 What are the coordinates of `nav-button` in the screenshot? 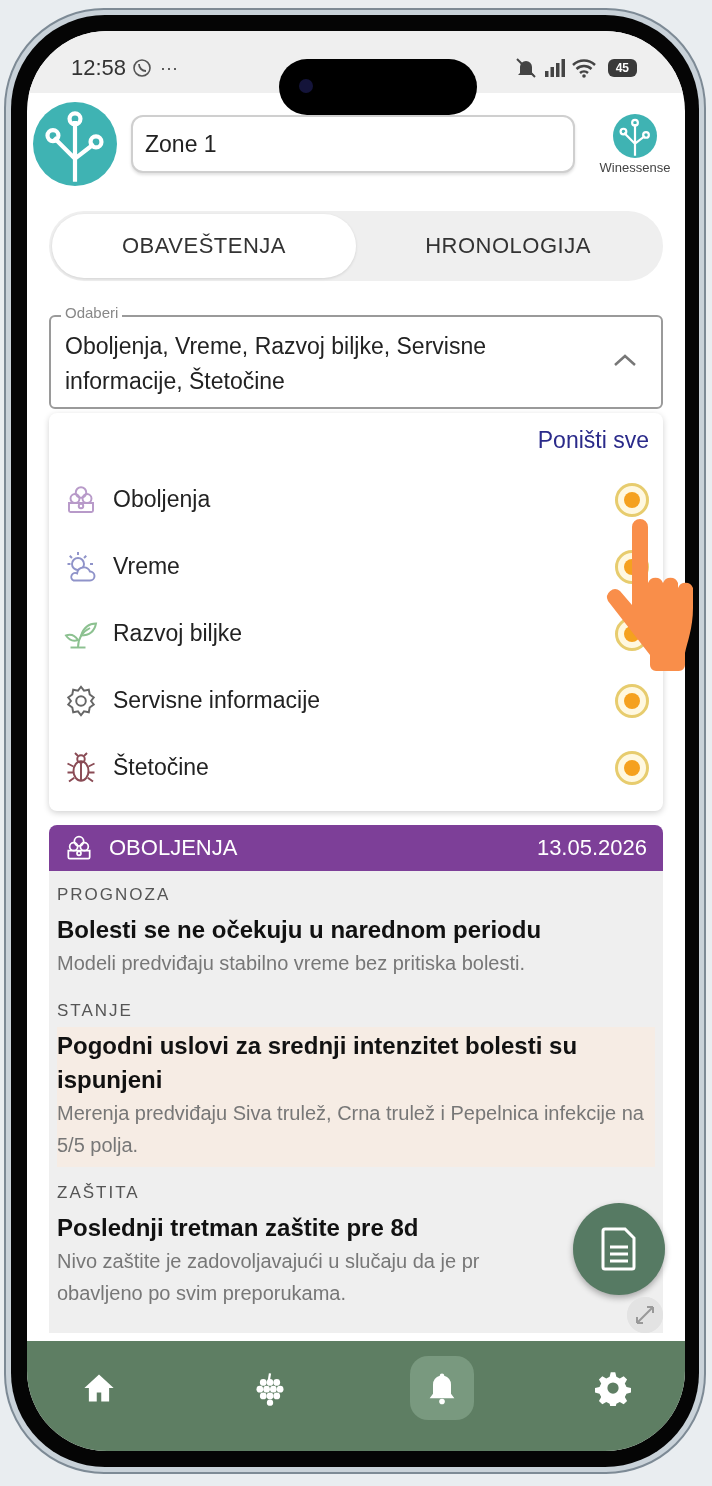 It's located at (441, 1388).